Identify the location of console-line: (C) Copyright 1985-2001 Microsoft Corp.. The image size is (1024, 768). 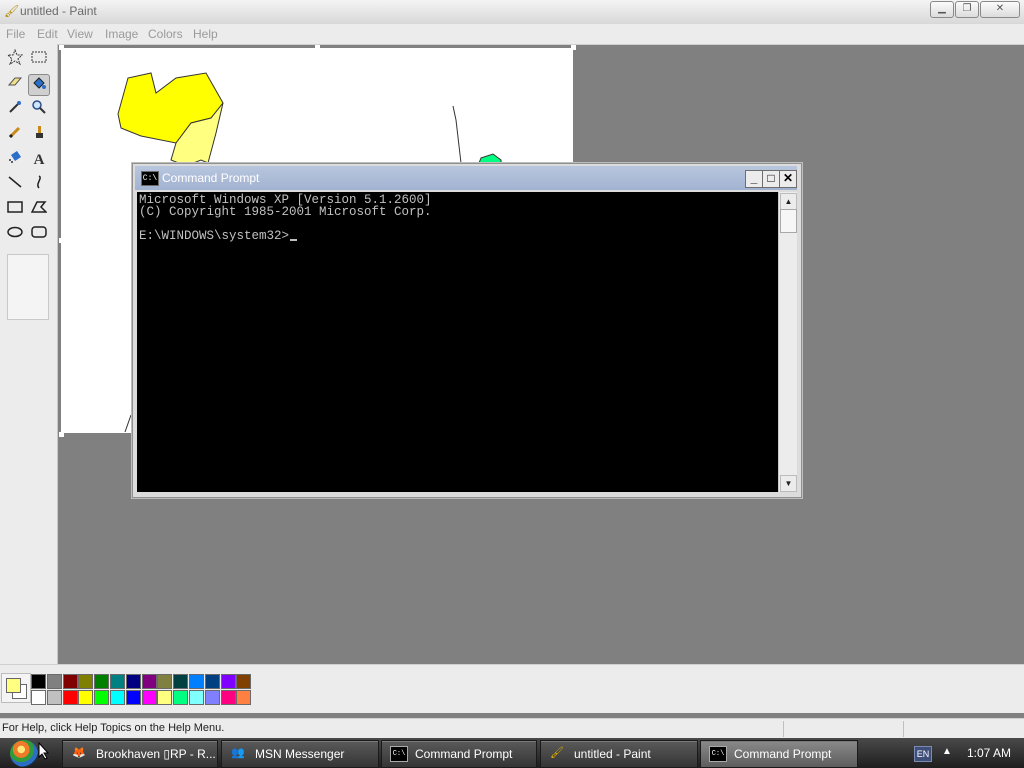
(285, 212).